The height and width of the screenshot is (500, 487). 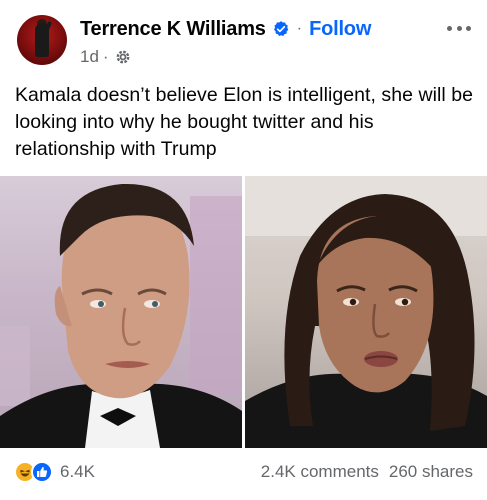 What do you see at coordinates (431, 472) in the screenshot?
I see `shares-count-link: 260 shares` at bounding box center [431, 472].